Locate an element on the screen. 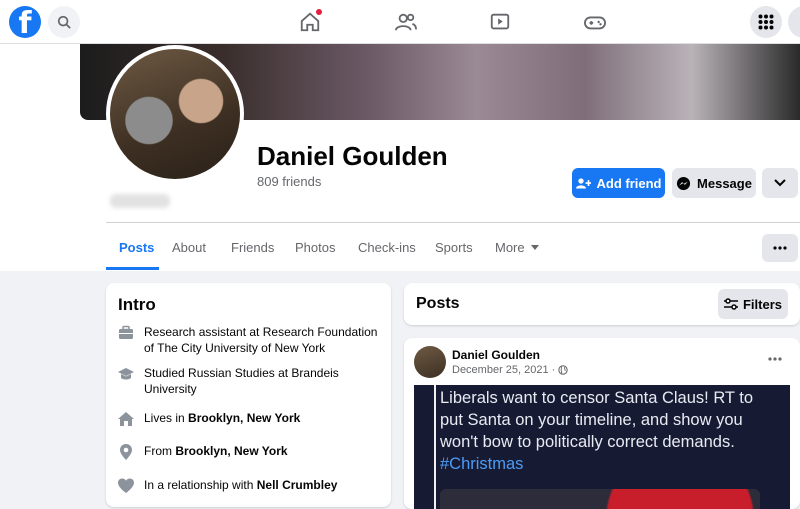 The width and height of the screenshot is (800, 509). friends-icon is located at coordinates (406, 22).